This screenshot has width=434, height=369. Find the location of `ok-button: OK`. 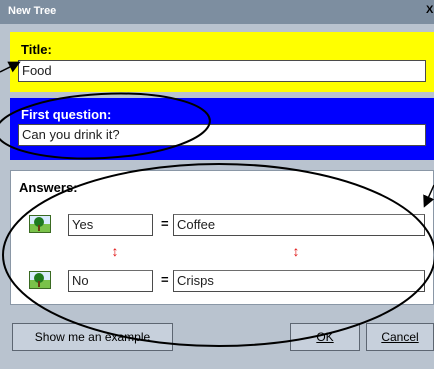

ok-button: OK is located at coordinates (325, 337).